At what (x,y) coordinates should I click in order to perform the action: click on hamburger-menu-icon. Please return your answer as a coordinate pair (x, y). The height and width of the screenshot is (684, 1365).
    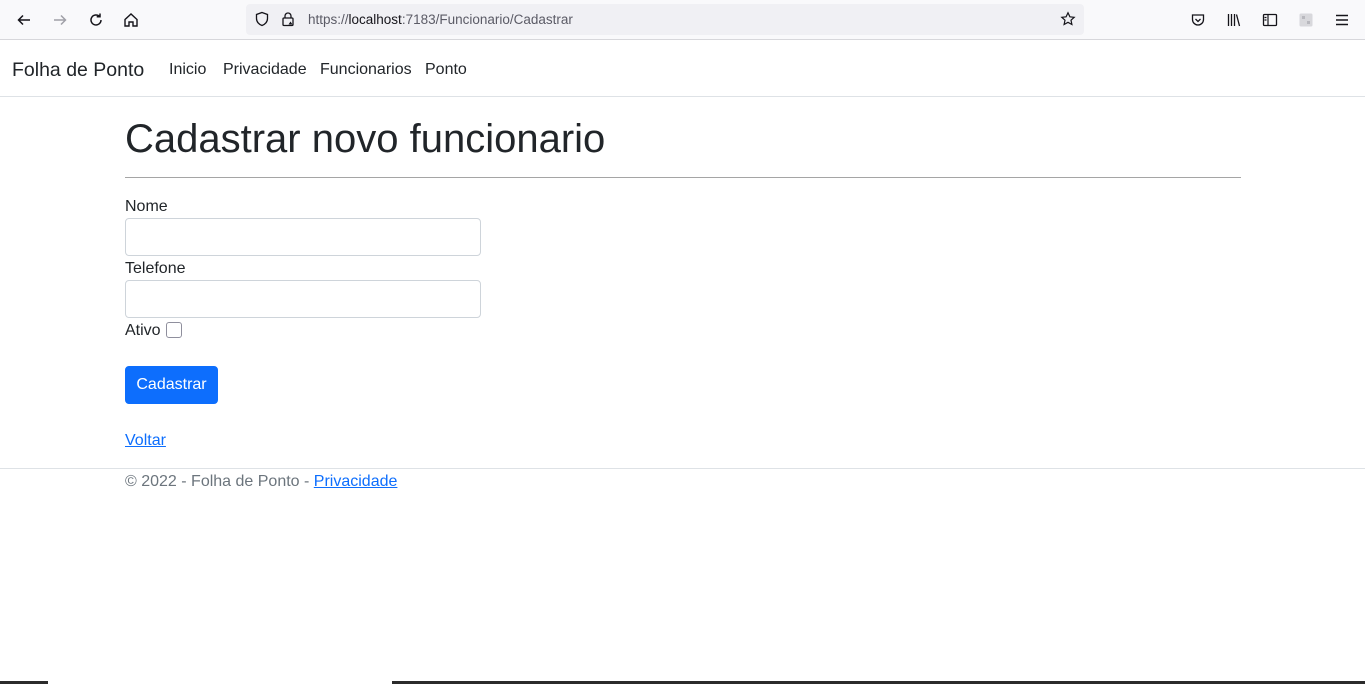
    Looking at the image, I should click on (1342, 20).